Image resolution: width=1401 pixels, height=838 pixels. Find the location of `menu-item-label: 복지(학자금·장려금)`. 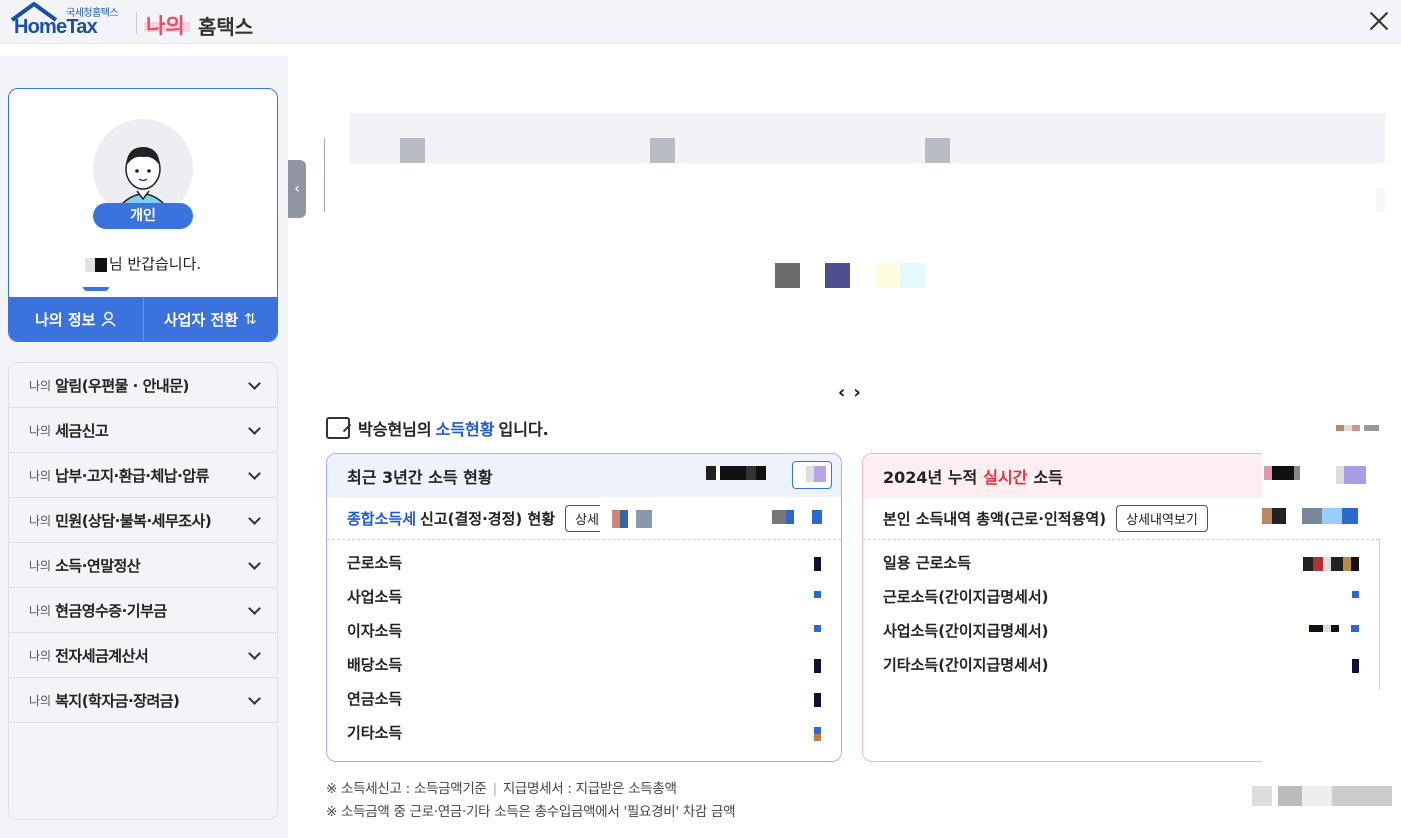

menu-item-label: 복지(학자금·장려금) is located at coordinates (117, 700).